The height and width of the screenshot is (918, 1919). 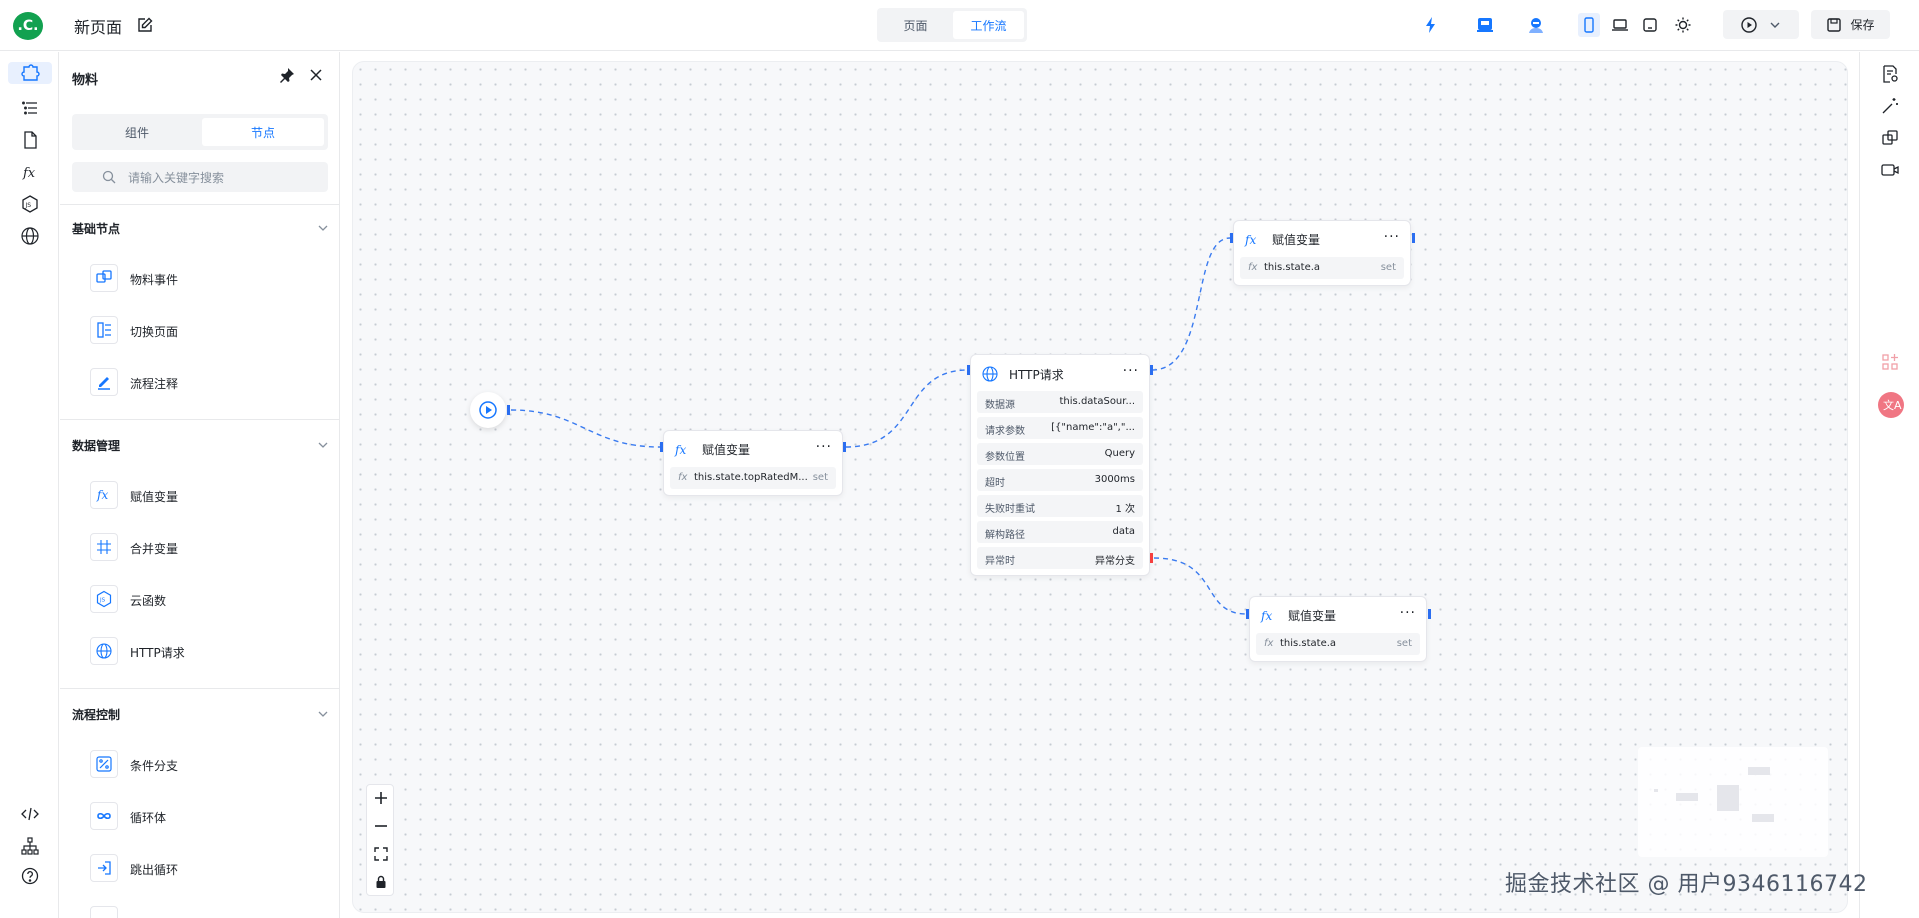 What do you see at coordinates (1589, 25) in the screenshot?
I see `device-mobile-toggle` at bounding box center [1589, 25].